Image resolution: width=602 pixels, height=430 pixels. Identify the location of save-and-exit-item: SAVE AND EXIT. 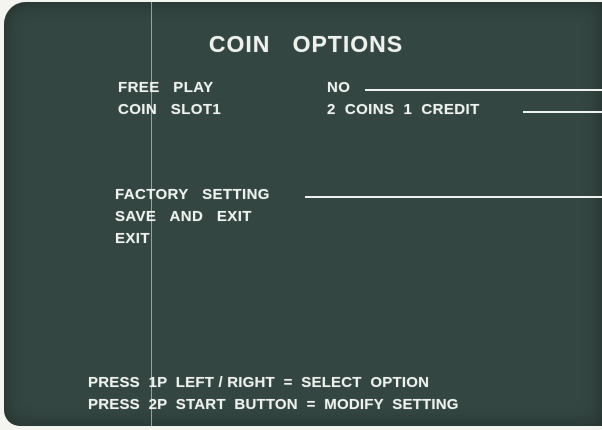
(183, 216).